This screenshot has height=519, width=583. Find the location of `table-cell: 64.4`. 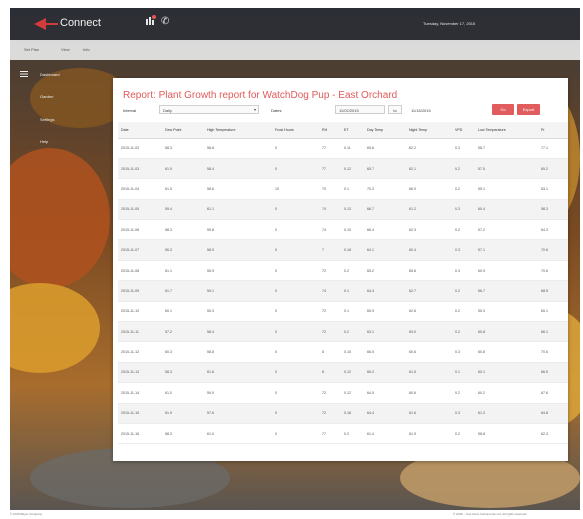

table-cell: 64.4 is located at coordinates (385, 291).